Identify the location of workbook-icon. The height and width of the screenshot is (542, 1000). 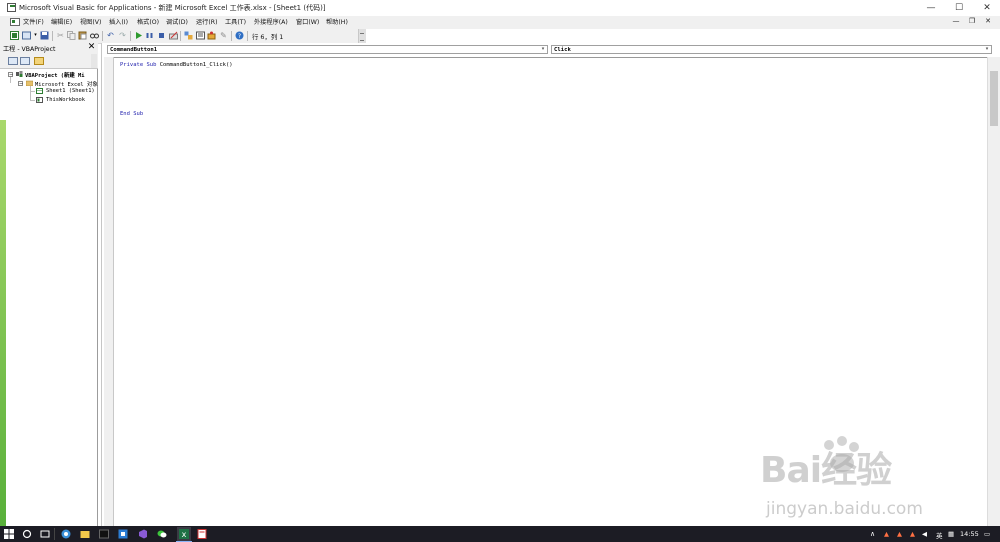
(39, 100).